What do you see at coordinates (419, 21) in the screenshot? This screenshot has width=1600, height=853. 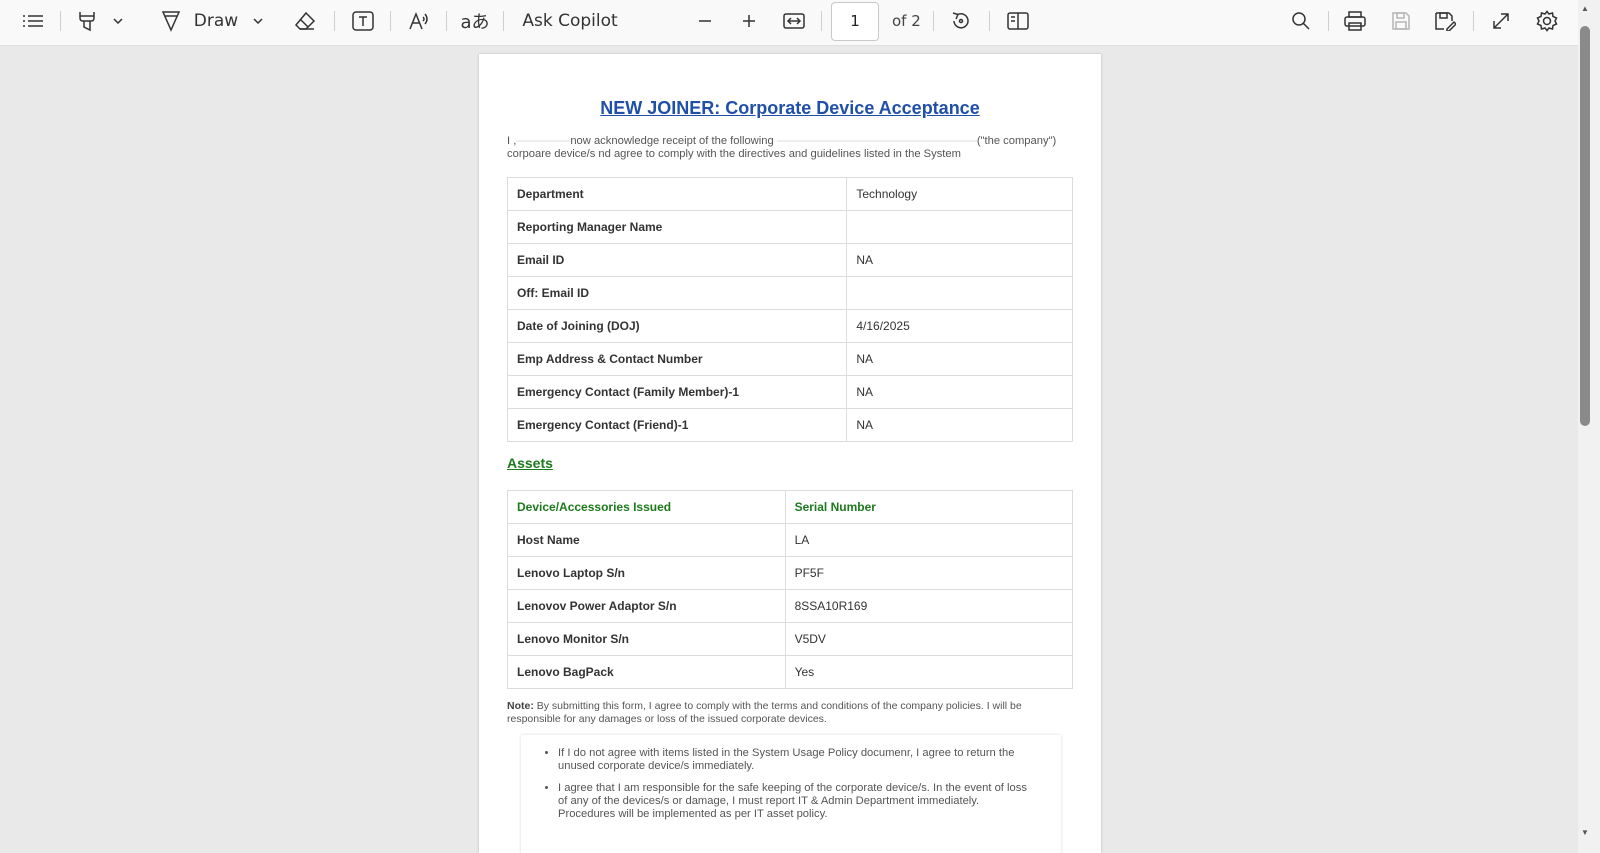 I see `read-aloud-icon` at bounding box center [419, 21].